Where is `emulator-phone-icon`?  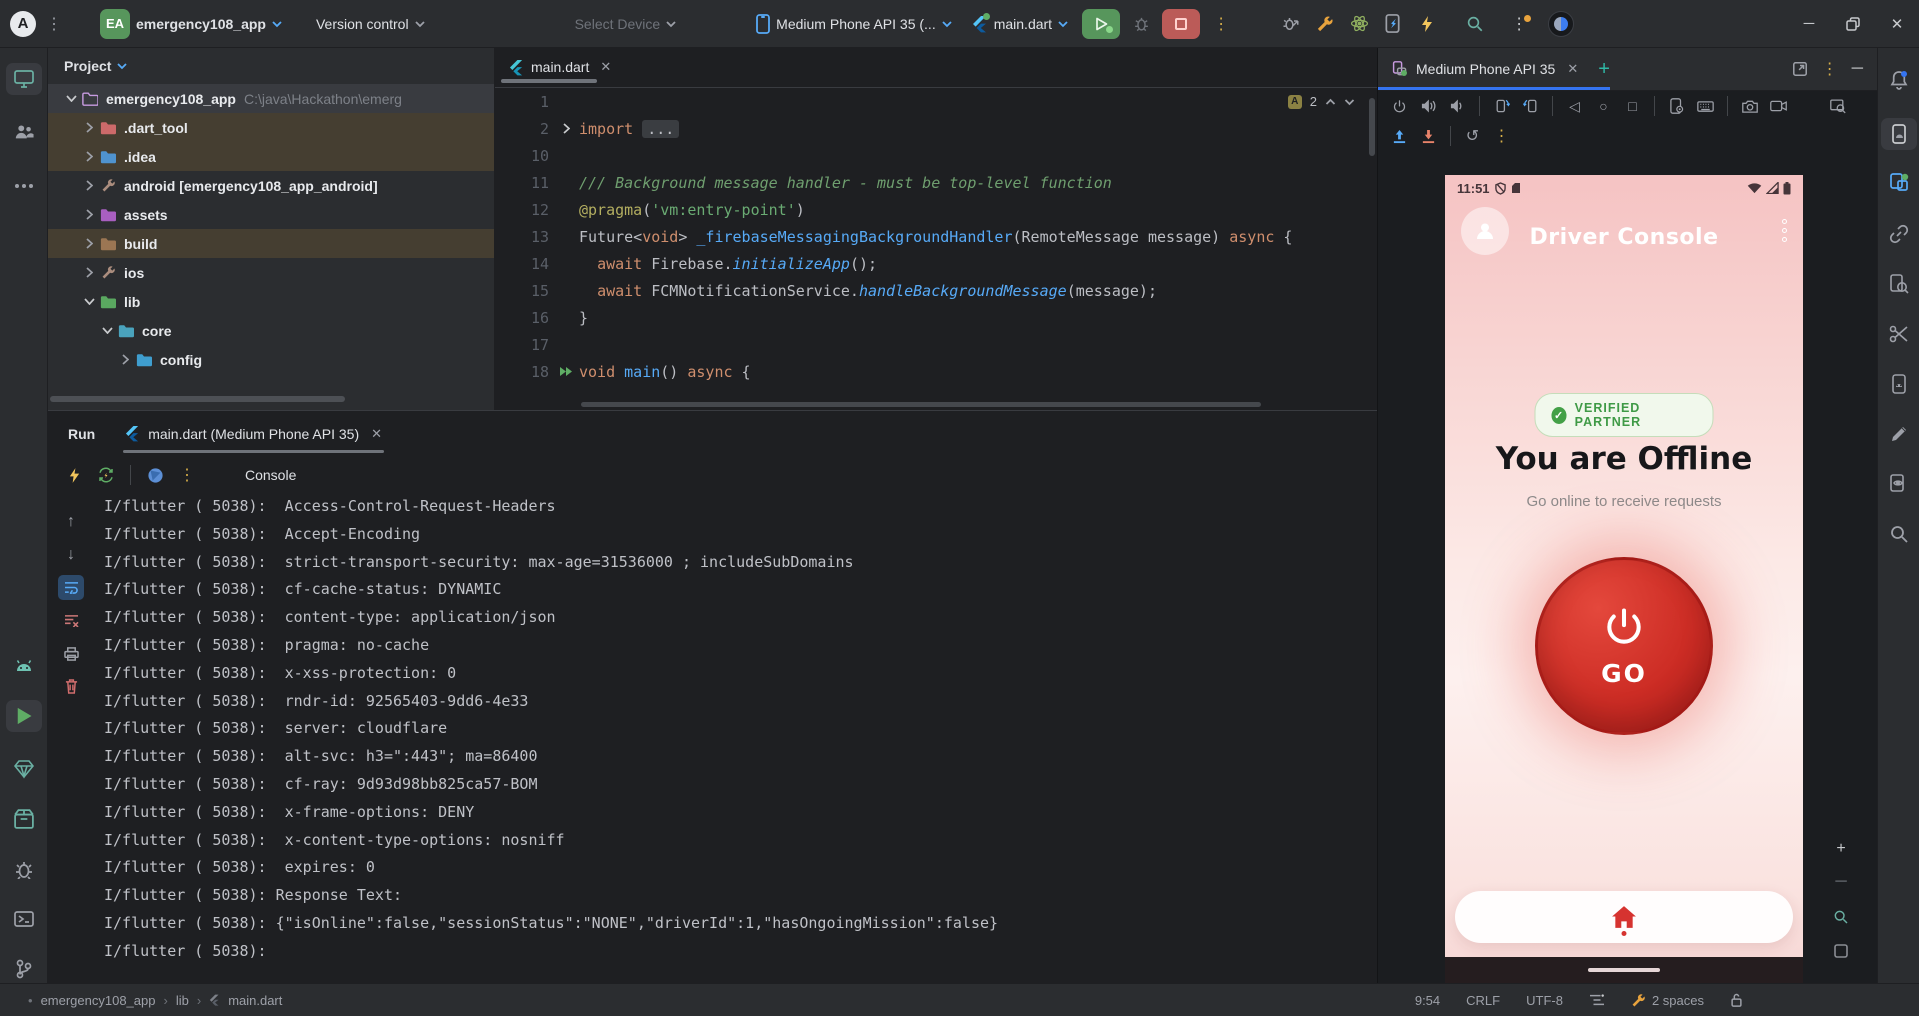
emulator-phone-icon is located at coordinates (1899, 384).